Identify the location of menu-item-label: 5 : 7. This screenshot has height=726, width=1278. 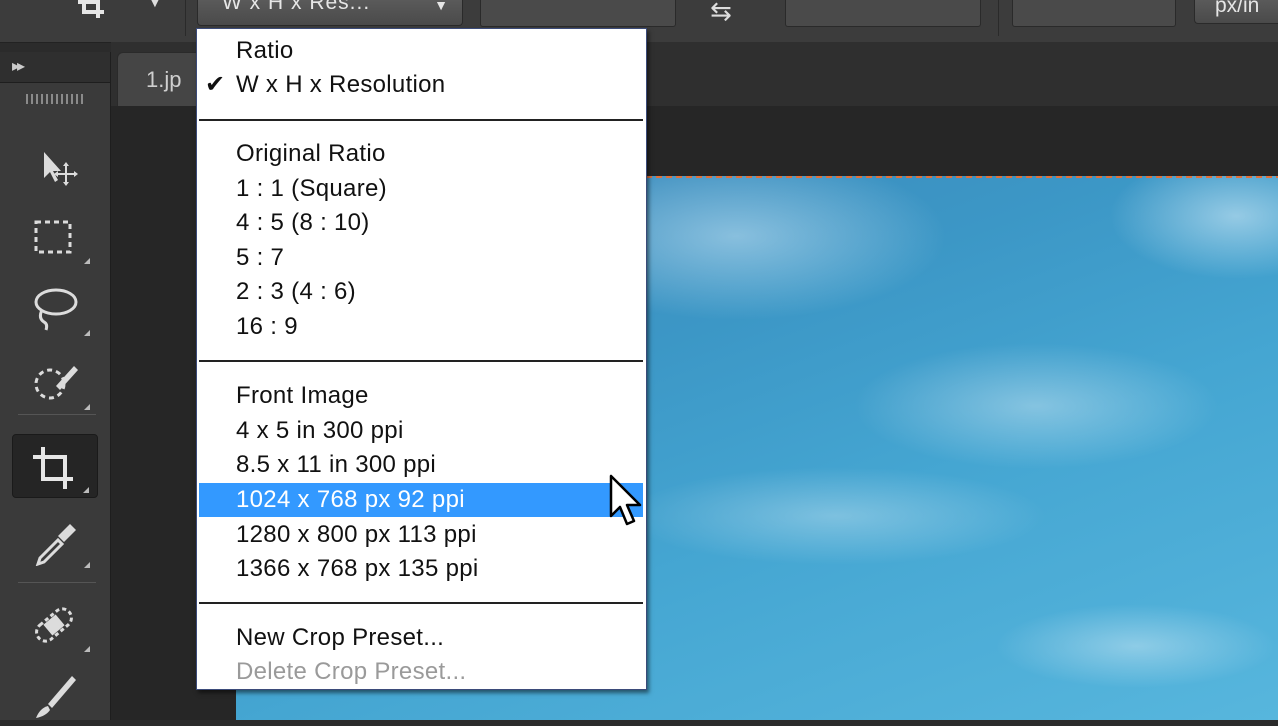
(260, 257).